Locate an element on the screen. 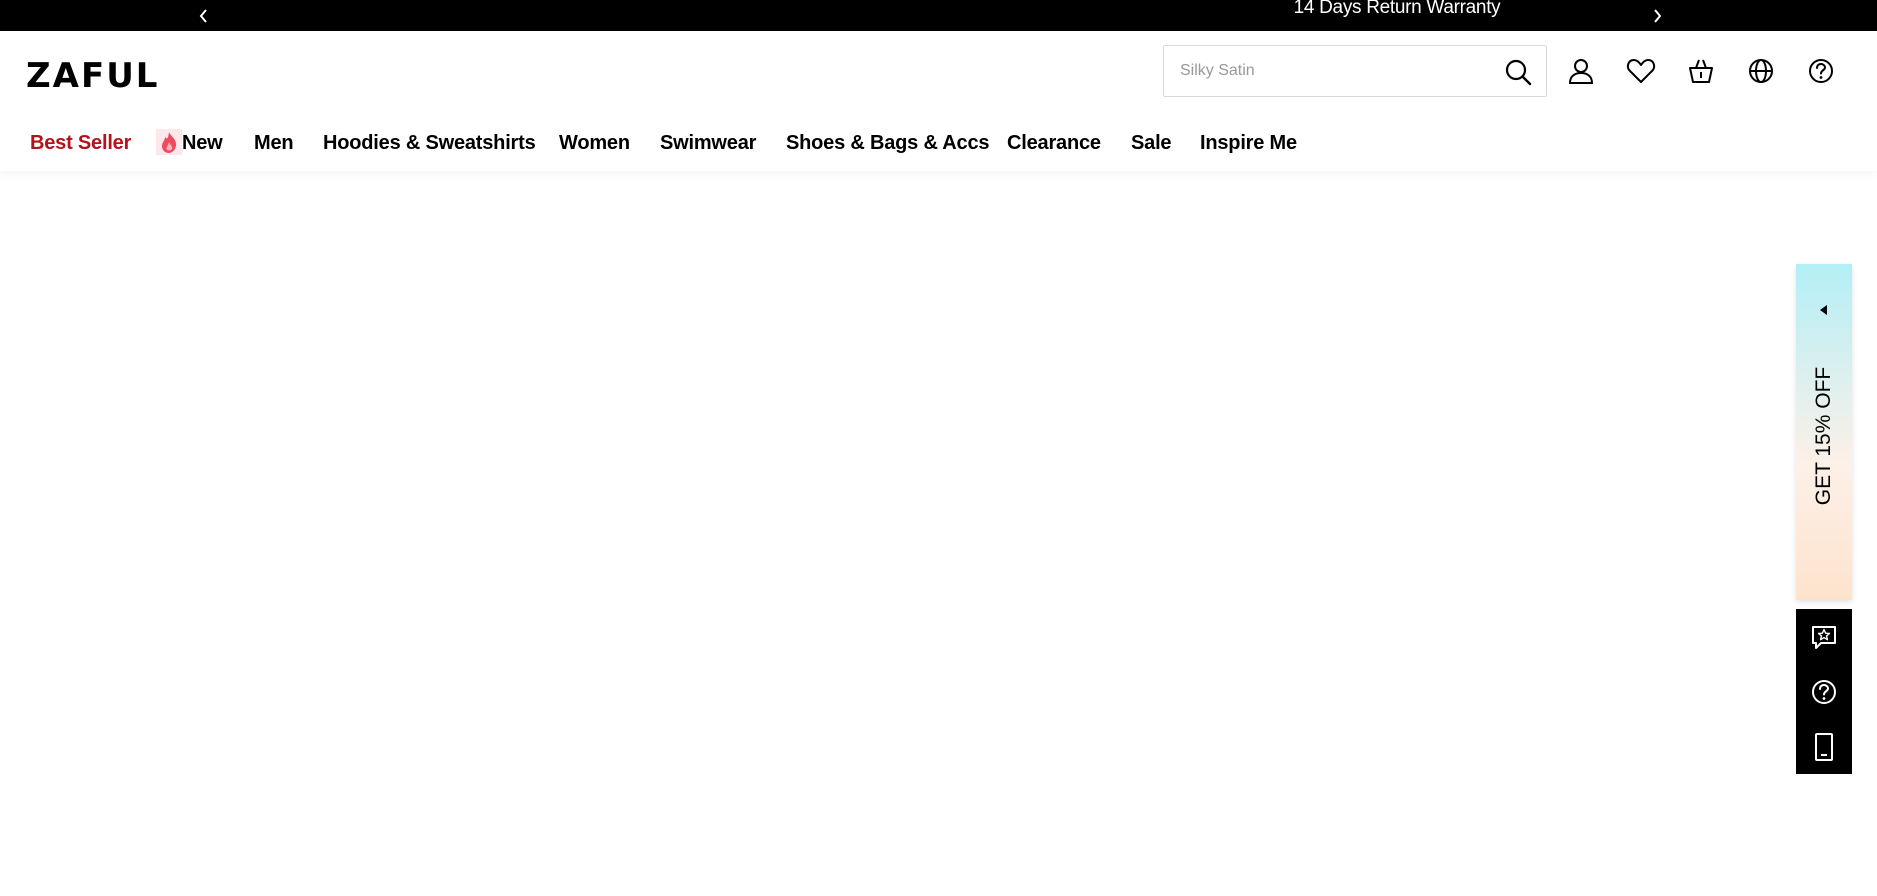 The width and height of the screenshot is (1877, 896). account-icon is located at coordinates (1581, 71).